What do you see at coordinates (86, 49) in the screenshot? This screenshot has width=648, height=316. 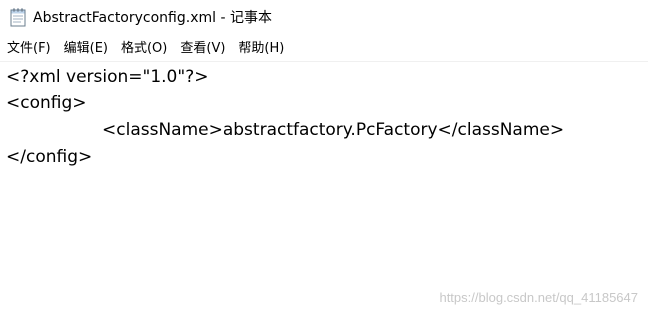 I see `menu-edit: 编辑(E)` at bounding box center [86, 49].